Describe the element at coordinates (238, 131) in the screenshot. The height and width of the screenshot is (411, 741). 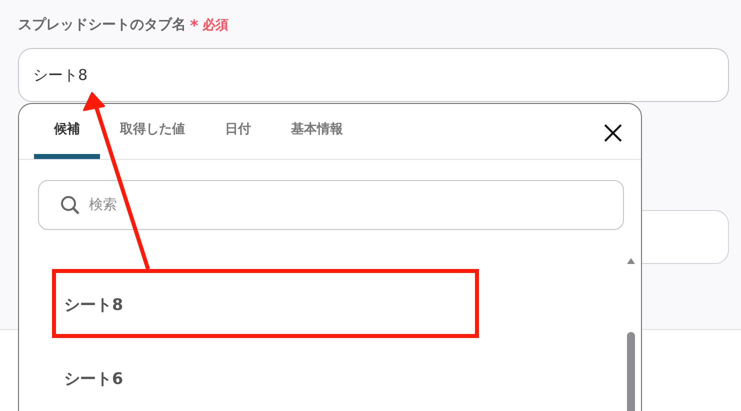
I see `tab: 日付` at that location.